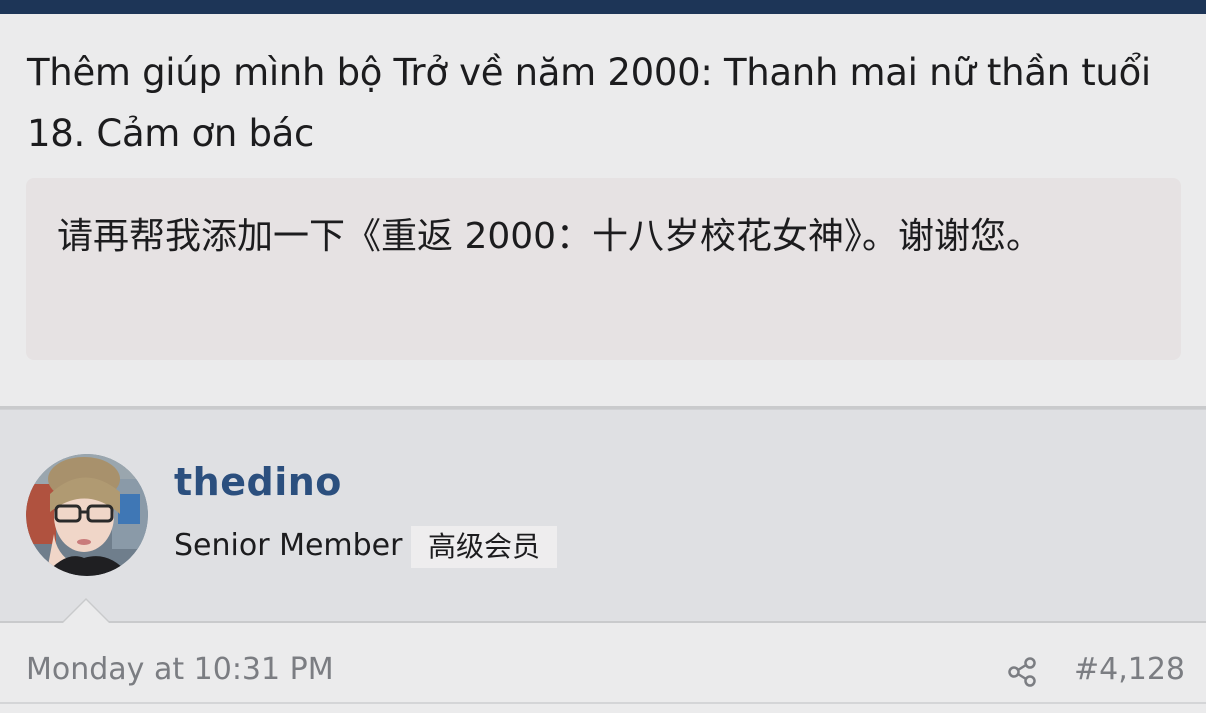  I want to click on share-icon, so click(1022, 672).